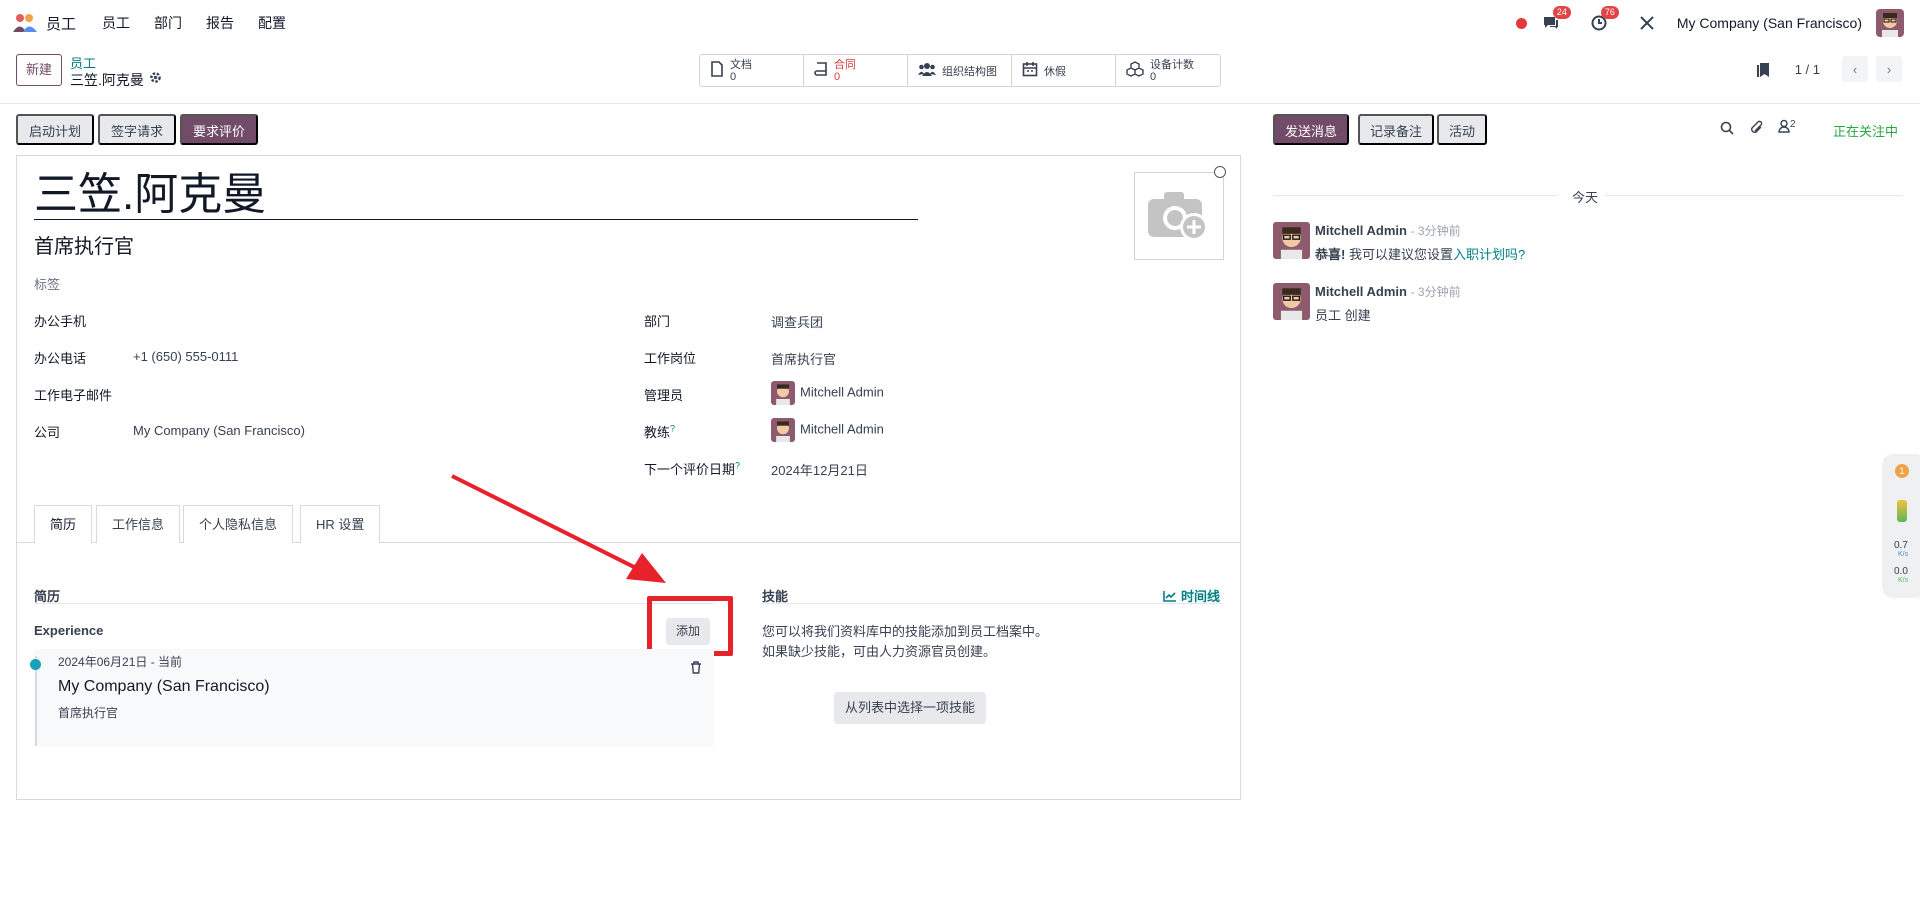  Describe the element at coordinates (670, 358) in the screenshot. I see `job-position-label: 工作岗位` at that location.